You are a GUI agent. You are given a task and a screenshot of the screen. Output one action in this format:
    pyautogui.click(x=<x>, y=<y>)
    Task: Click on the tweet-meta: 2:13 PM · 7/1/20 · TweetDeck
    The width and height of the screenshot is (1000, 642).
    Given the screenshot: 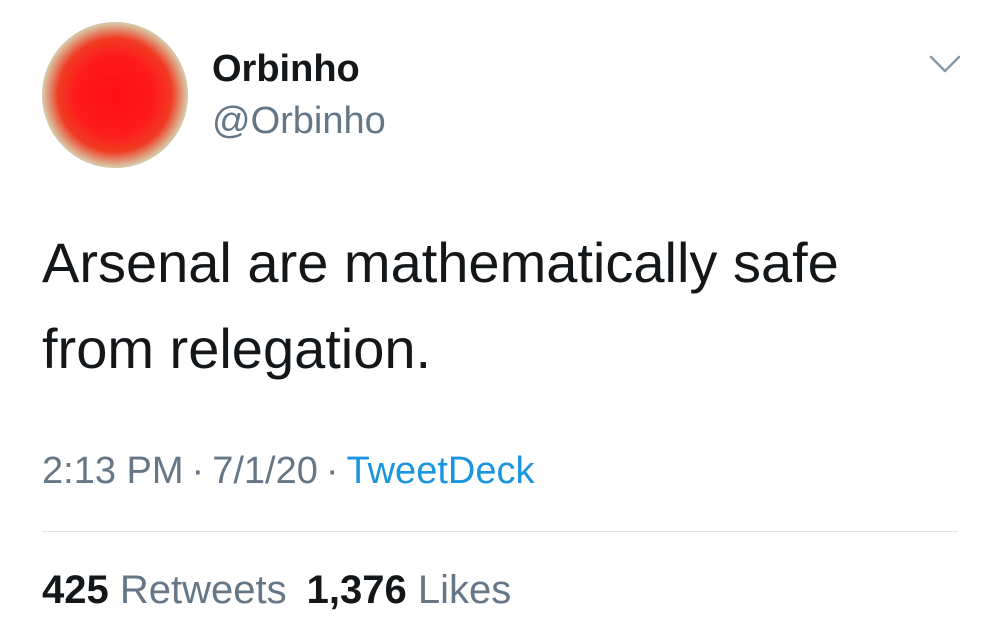 What is the action you would take?
    pyautogui.click(x=288, y=471)
    